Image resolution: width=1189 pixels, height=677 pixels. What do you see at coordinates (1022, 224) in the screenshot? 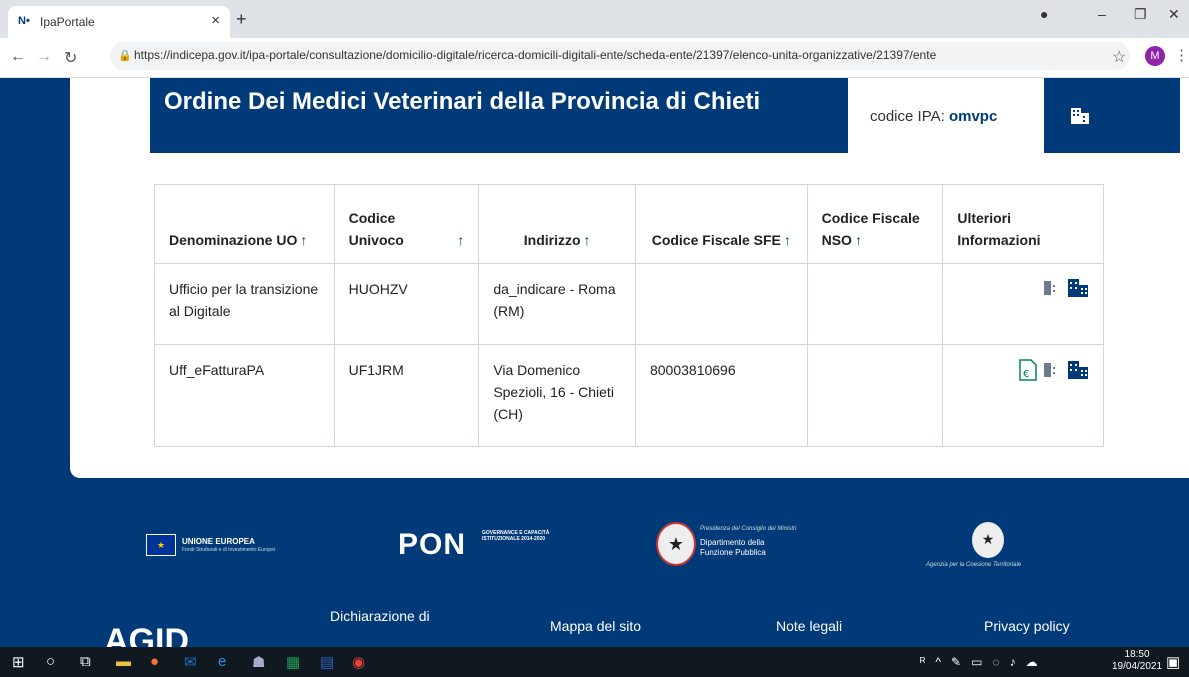
I see `col-header-info: Ulteriori Informazioni` at bounding box center [1022, 224].